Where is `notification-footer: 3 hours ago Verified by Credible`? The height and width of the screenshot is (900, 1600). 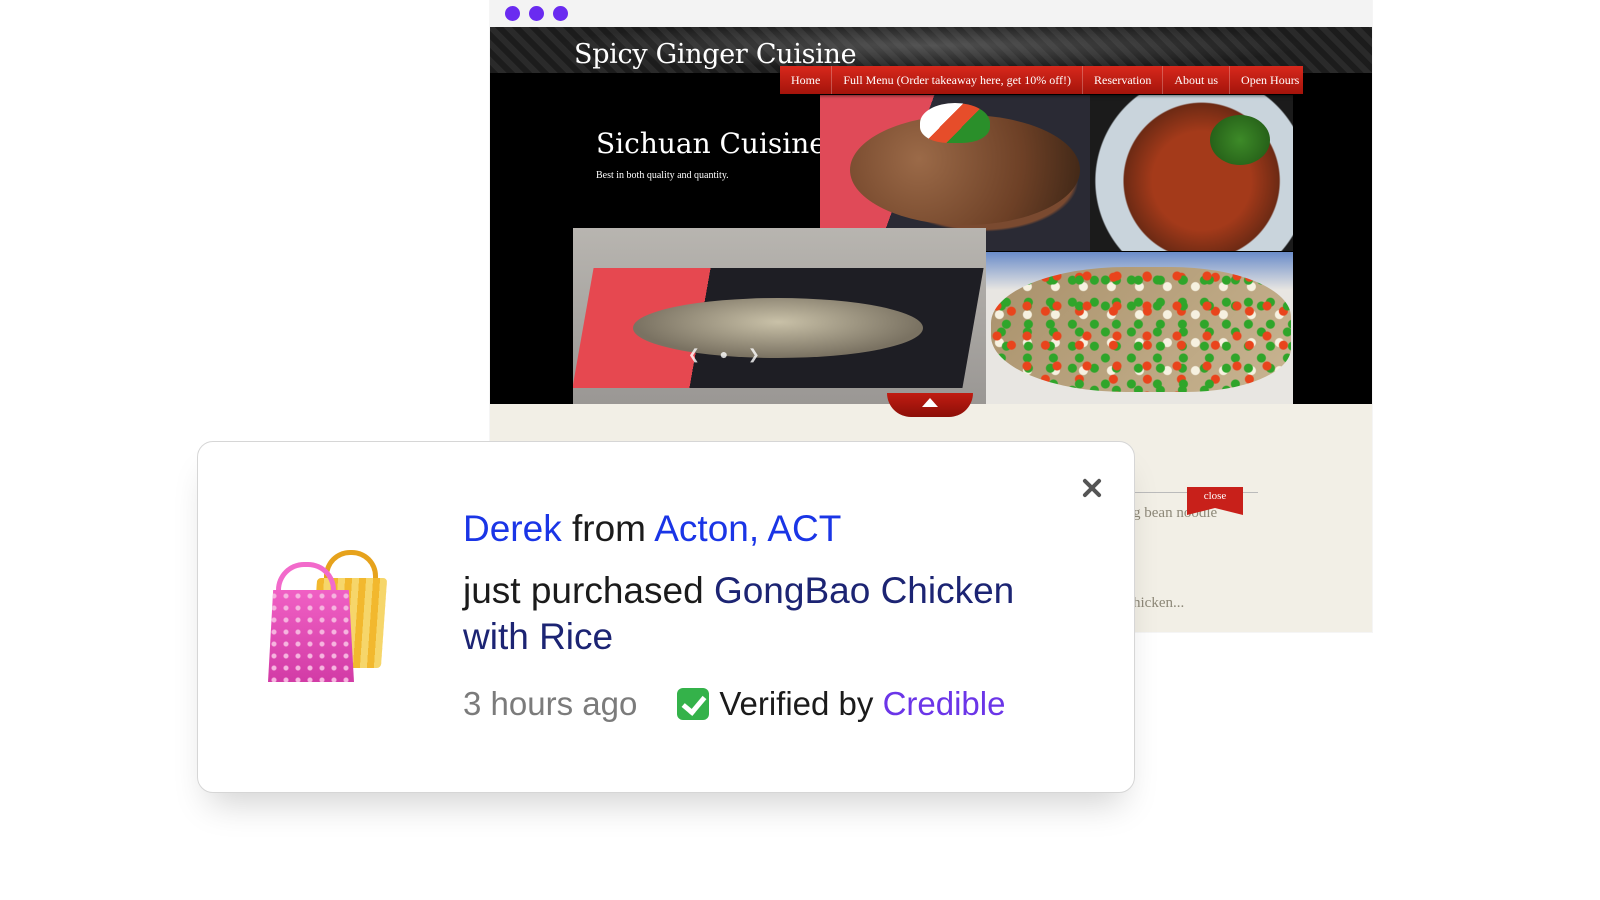 notification-footer: 3 hours ago Verified by Credible is located at coordinates (773, 704).